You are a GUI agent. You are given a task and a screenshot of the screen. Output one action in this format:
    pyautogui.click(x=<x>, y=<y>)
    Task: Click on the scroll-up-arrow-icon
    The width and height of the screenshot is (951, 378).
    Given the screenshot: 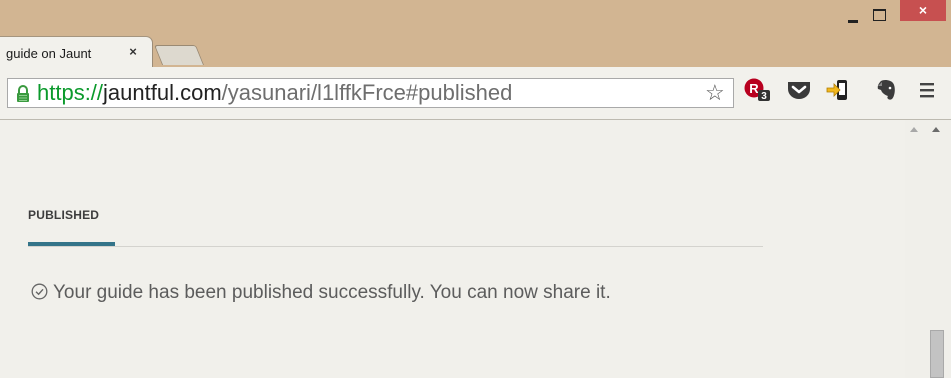 What is the action you would take?
    pyautogui.click(x=914, y=129)
    